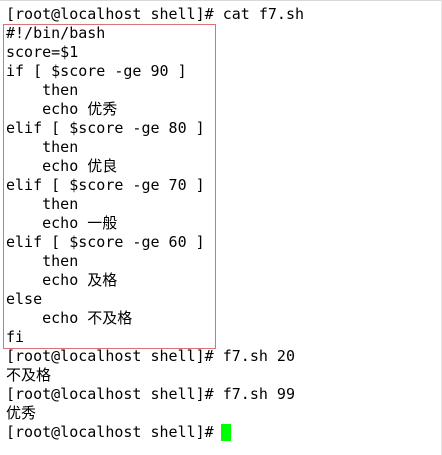  What do you see at coordinates (42, 261) in the screenshot?
I see `script-line-then-4: then` at bounding box center [42, 261].